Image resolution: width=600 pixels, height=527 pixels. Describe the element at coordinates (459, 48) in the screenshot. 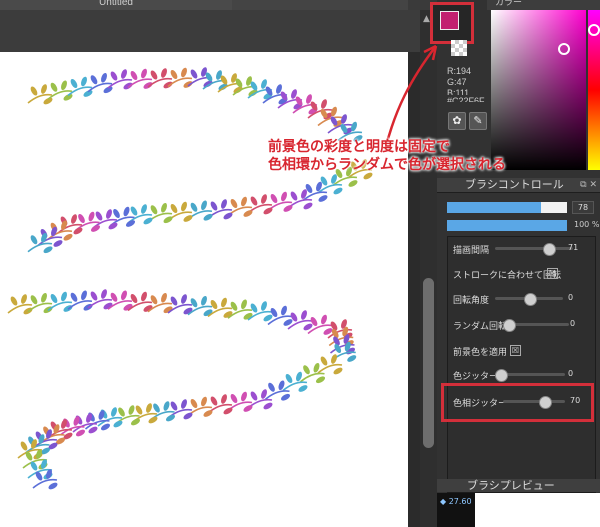

I see `transparent-swatch` at that location.